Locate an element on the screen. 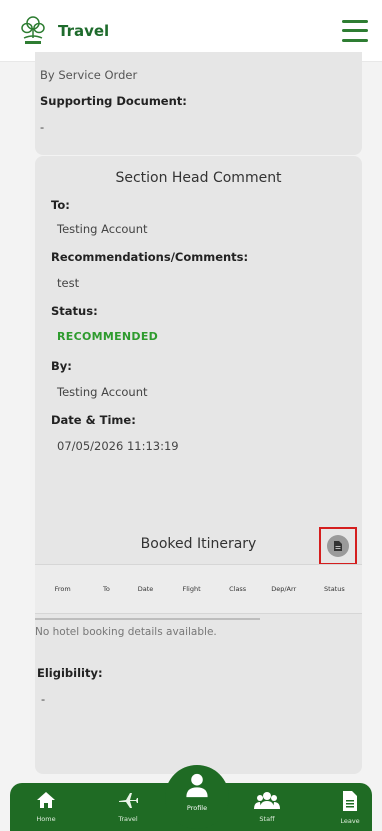  to-label: To: is located at coordinates (60, 205).